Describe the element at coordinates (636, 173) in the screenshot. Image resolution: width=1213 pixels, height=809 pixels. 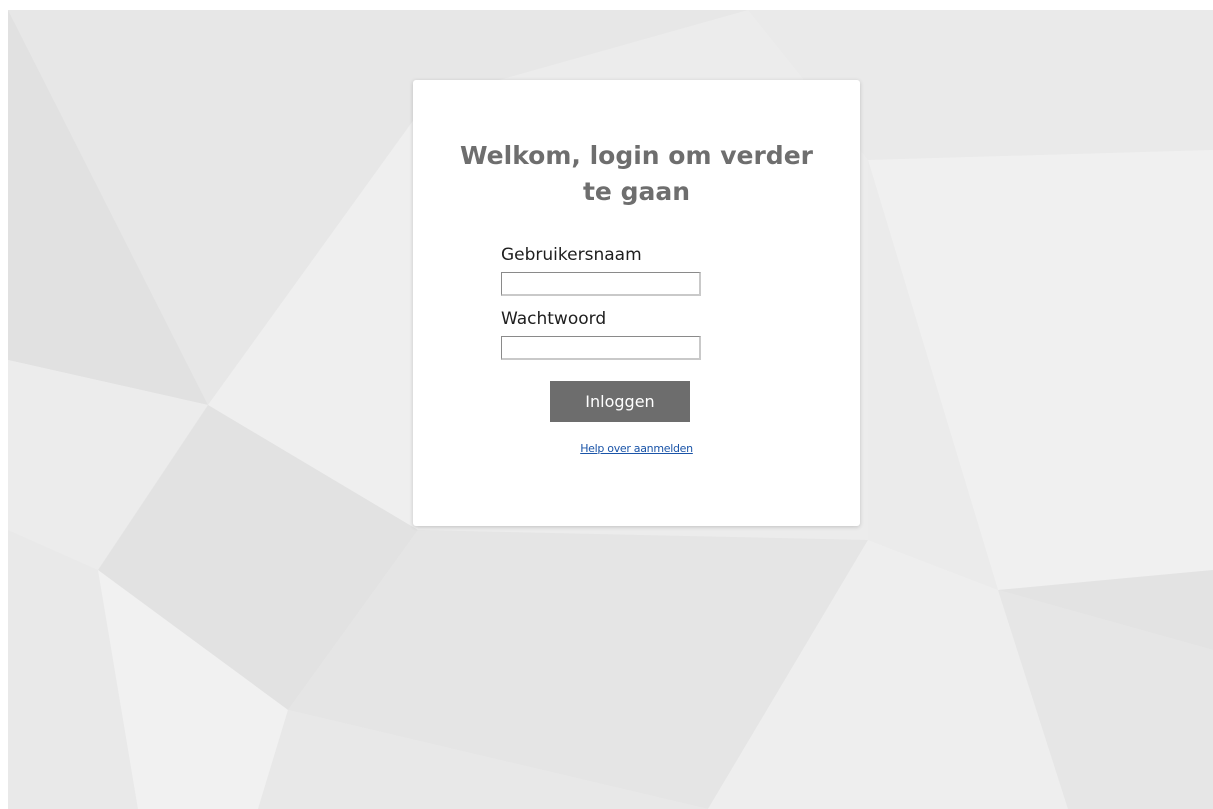
I see `login-title: Welkom, login om verder te gaan` at that location.